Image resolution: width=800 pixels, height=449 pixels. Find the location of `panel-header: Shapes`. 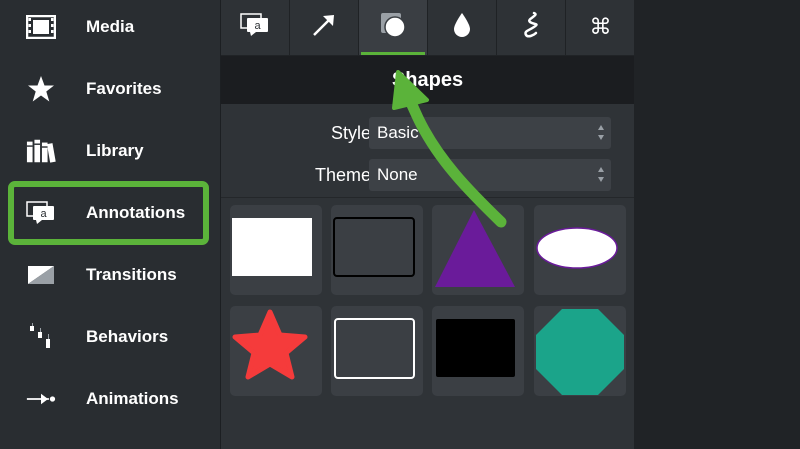

panel-header: Shapes is located at coordinates (427, 80).